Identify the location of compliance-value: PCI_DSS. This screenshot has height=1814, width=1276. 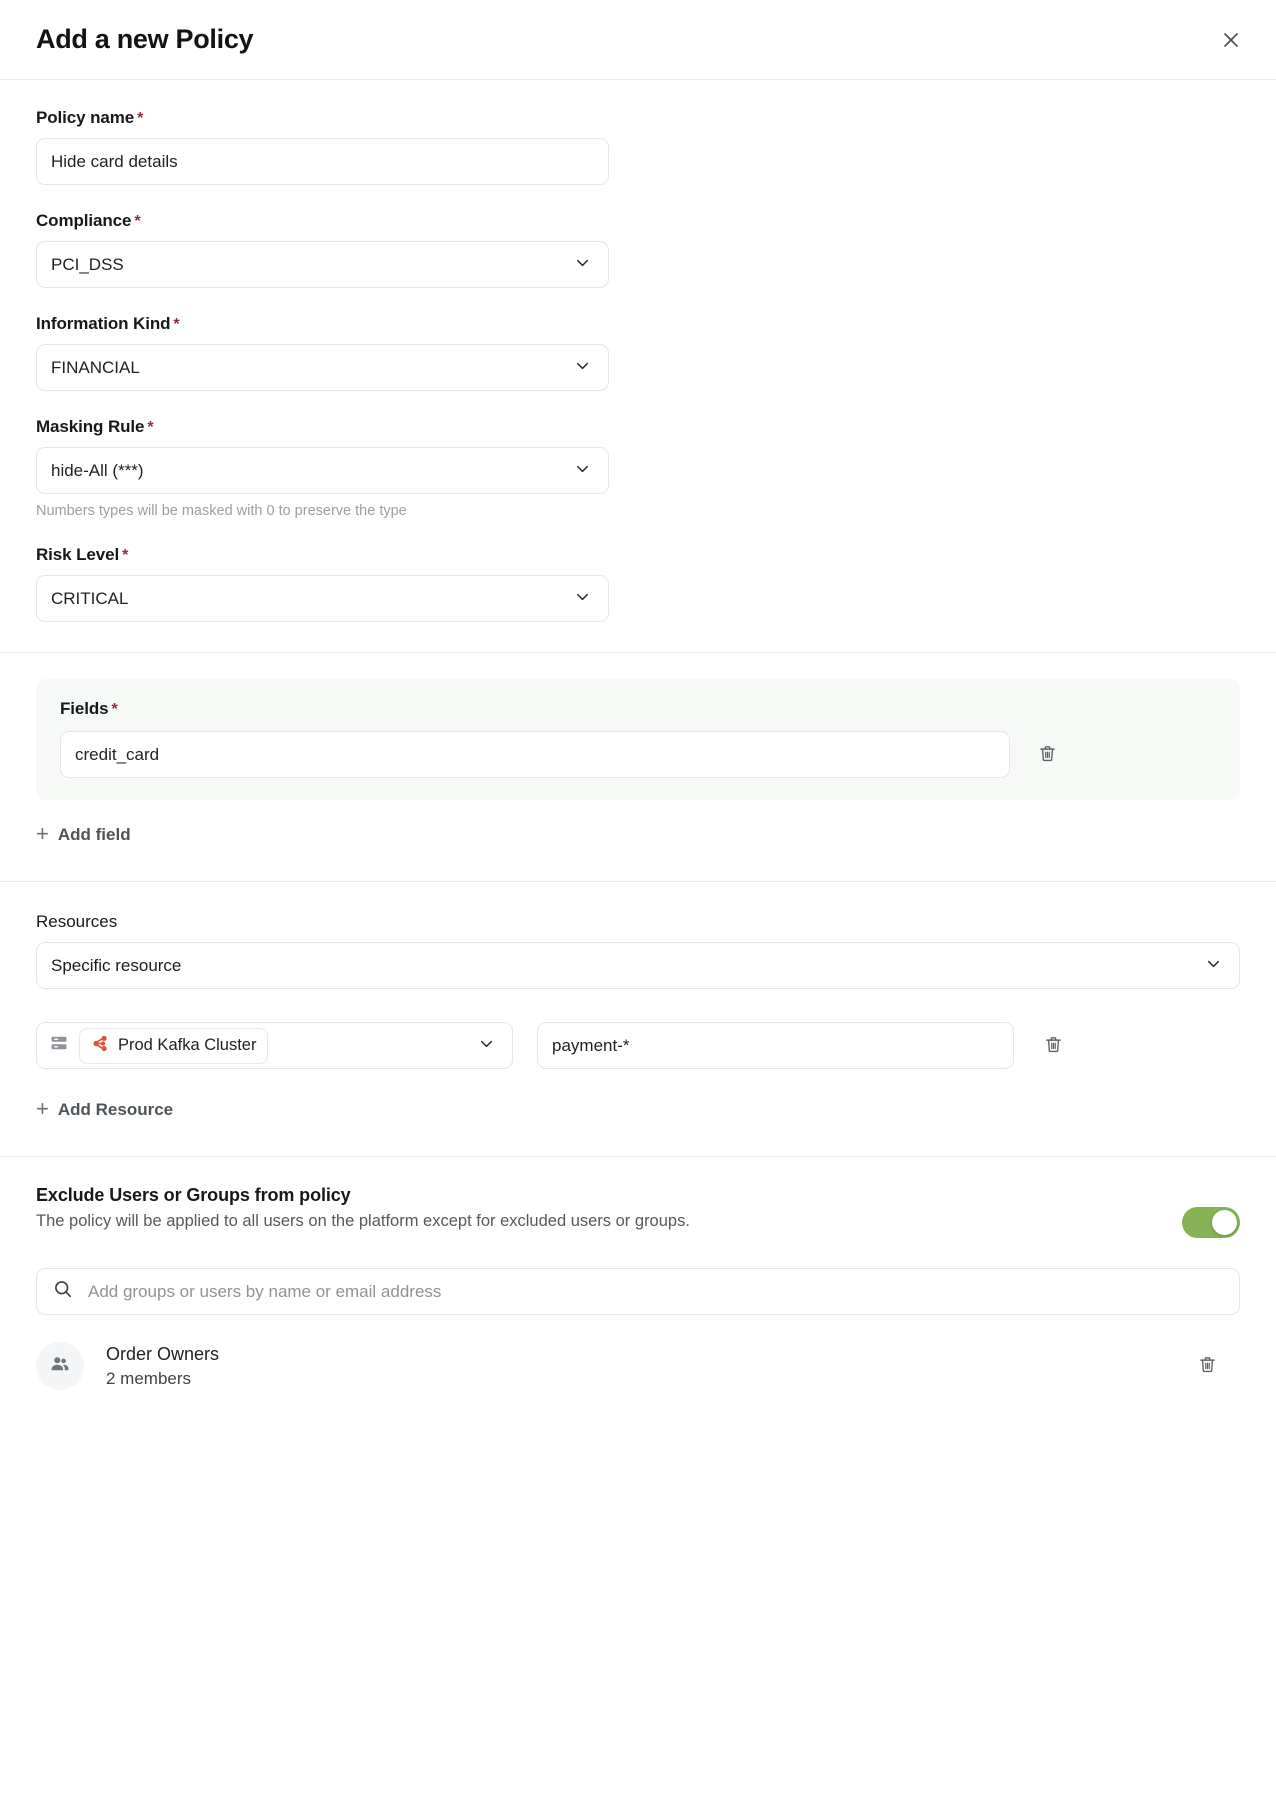
(87, 264).